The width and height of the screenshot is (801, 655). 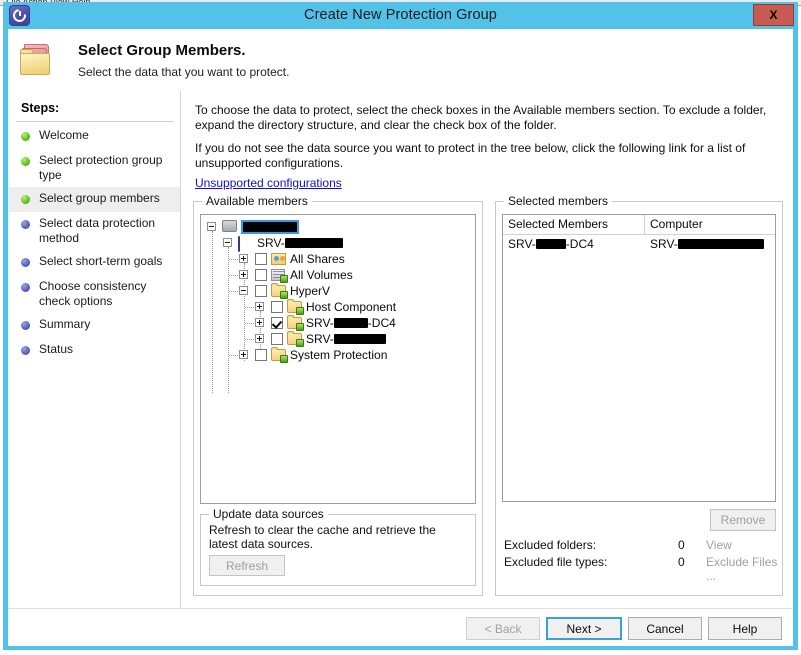 What do you see at coordinates (99, 198) in the screenshot?
I see `sidebar-item-label: Select group members` at bounding box center [99, 198].